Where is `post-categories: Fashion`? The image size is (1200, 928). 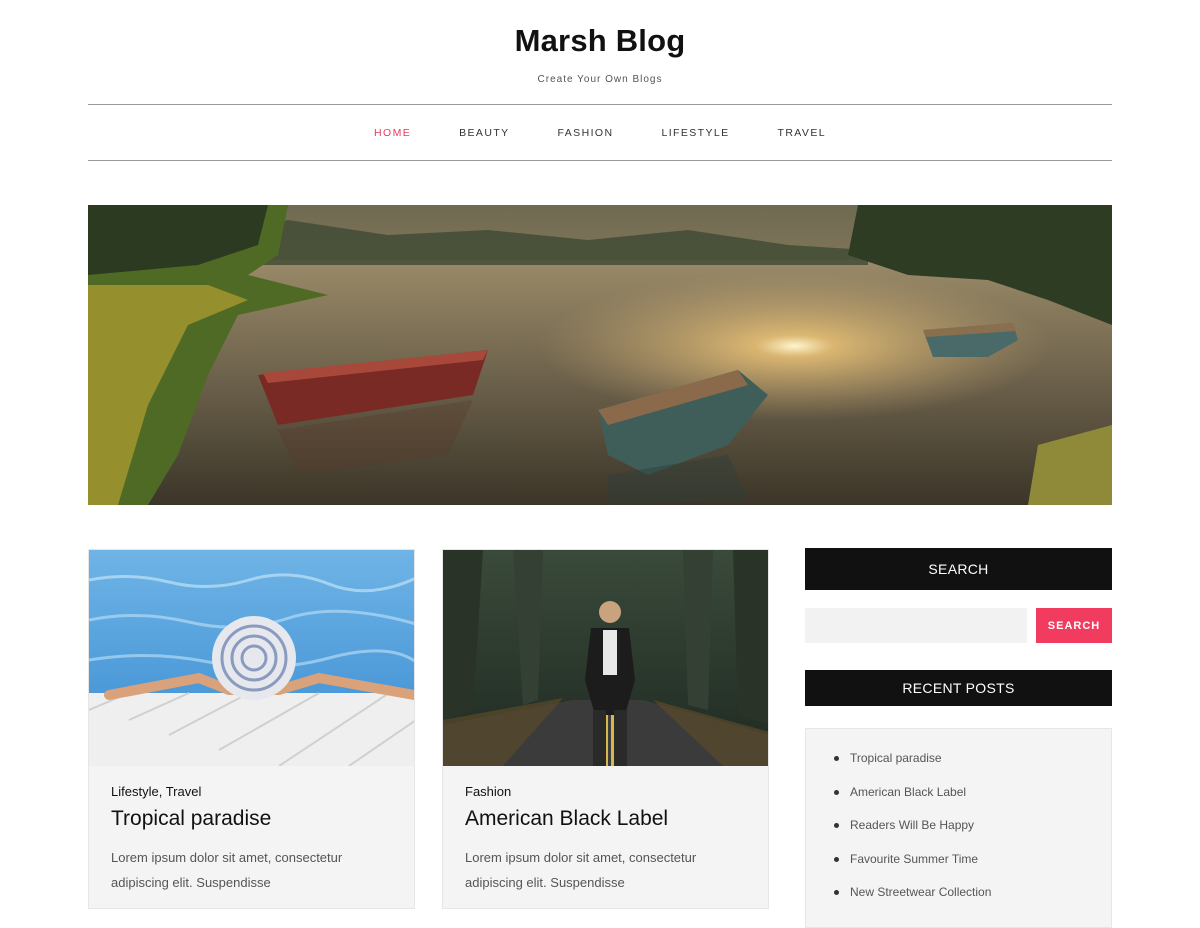 post-categories: Fashion is located at coordinates (605, 791).